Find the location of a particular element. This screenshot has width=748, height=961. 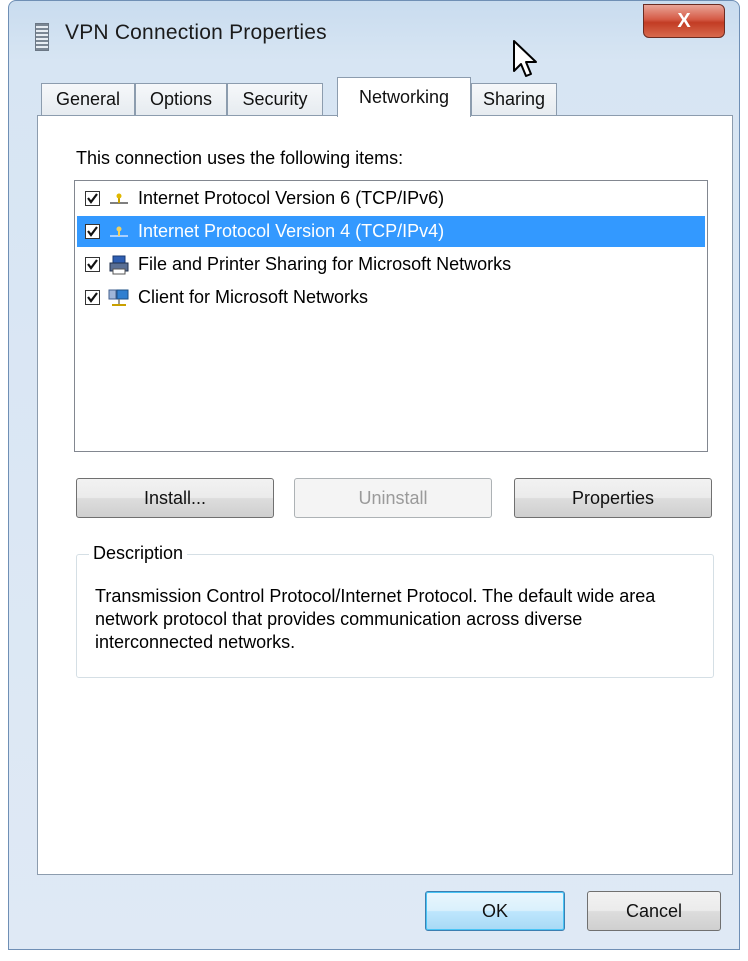

list-item-label: Internet Protocol Version 6 (TCP/IPv6) is located at coordinates (291, 198).